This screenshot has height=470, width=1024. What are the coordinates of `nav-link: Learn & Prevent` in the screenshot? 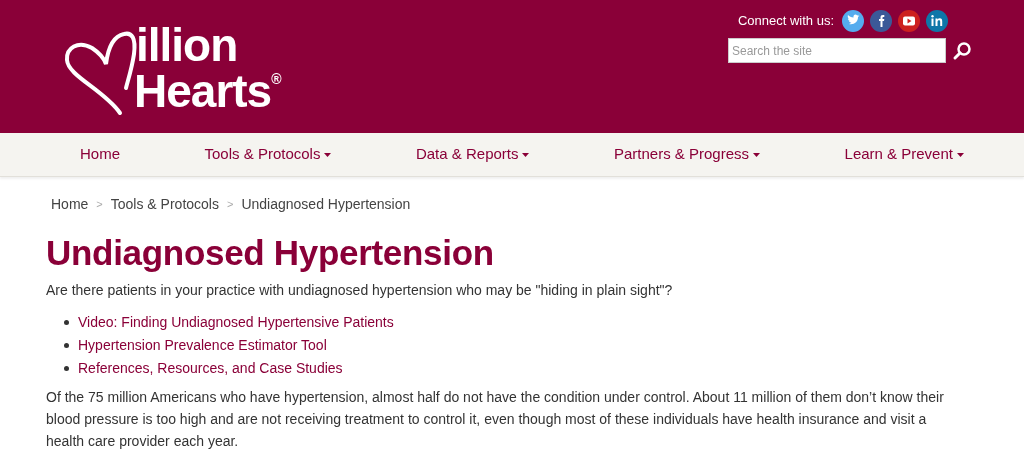 It's located at (904, 154).